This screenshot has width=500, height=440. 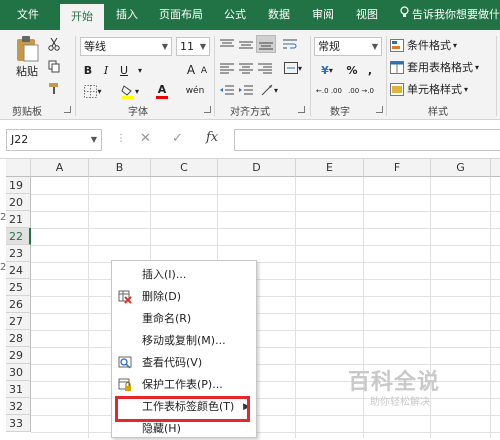 What do you see at coordinates (367, 15) in the screenshot?
I see `tab-view: 视图` at bounding box center [367, 15].